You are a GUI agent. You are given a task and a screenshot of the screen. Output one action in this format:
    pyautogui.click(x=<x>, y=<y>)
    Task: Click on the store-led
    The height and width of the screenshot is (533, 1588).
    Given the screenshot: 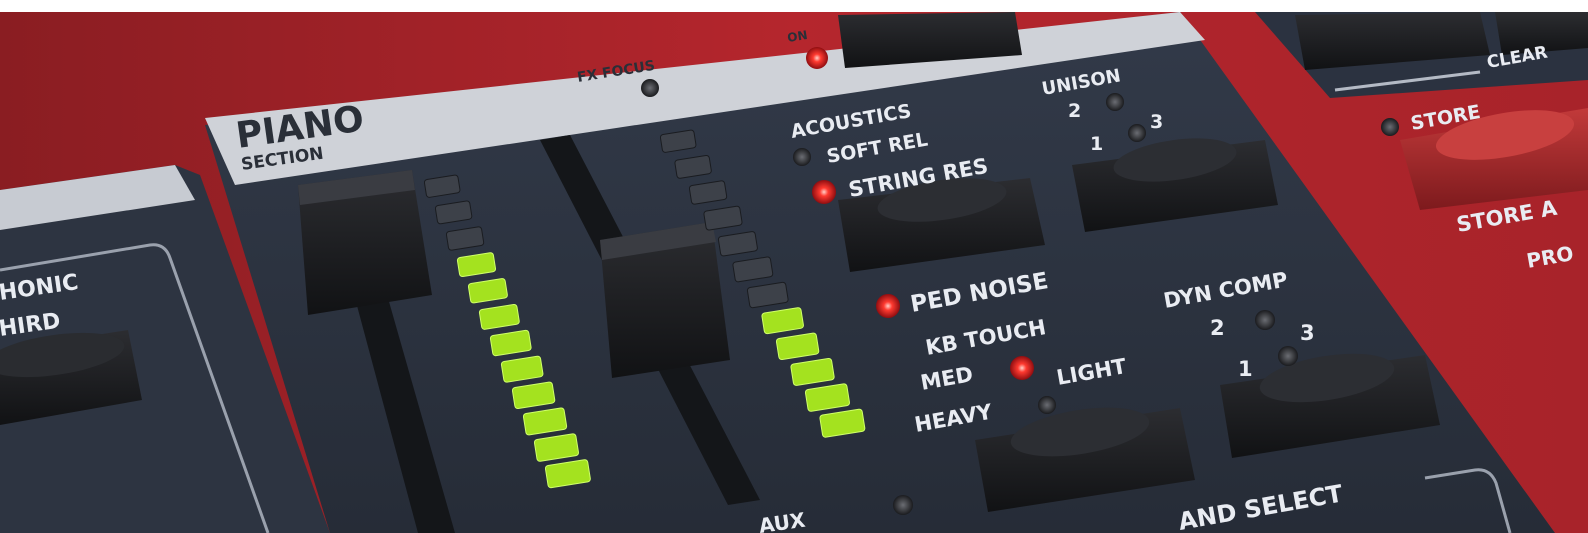 What is the action you would take?
    pyautogui.click(x=1390, y=127)
    